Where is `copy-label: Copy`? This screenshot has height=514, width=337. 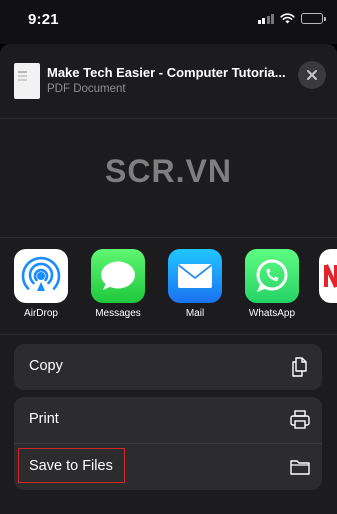 copy-label: Copy is located at coordinates (46, 366).